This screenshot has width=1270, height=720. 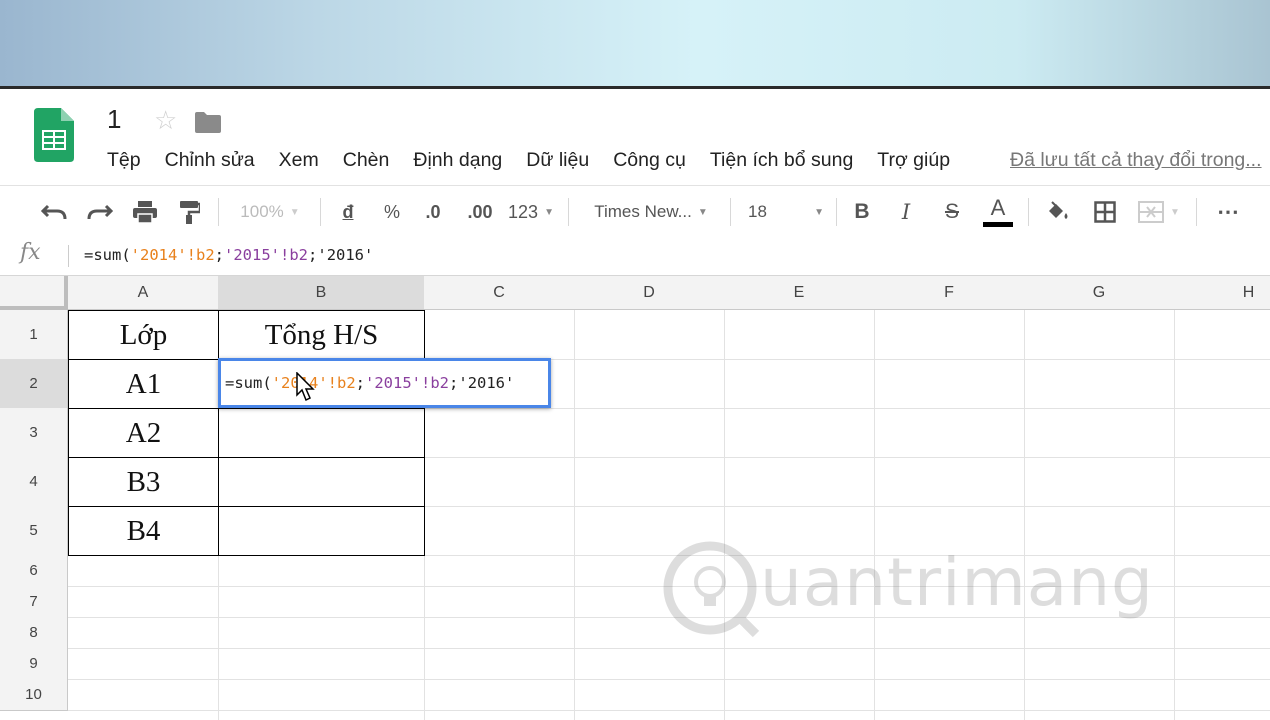 I want to click on cell-b1: Tổng H/S, so click(x=321, y=335).